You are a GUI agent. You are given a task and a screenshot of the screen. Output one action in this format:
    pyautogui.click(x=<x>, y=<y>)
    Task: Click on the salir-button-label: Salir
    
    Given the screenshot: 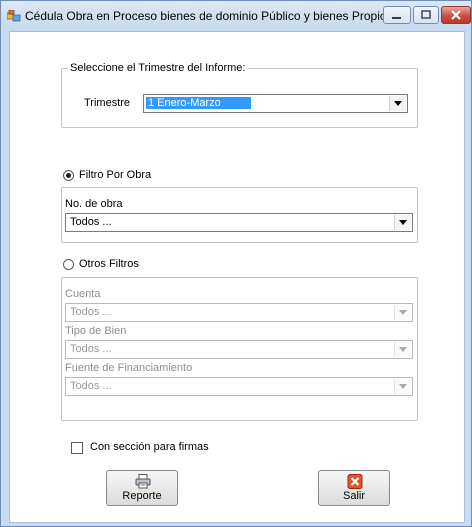 What is the action you would take?
    pyautogui.click(x=353, y=496)
    